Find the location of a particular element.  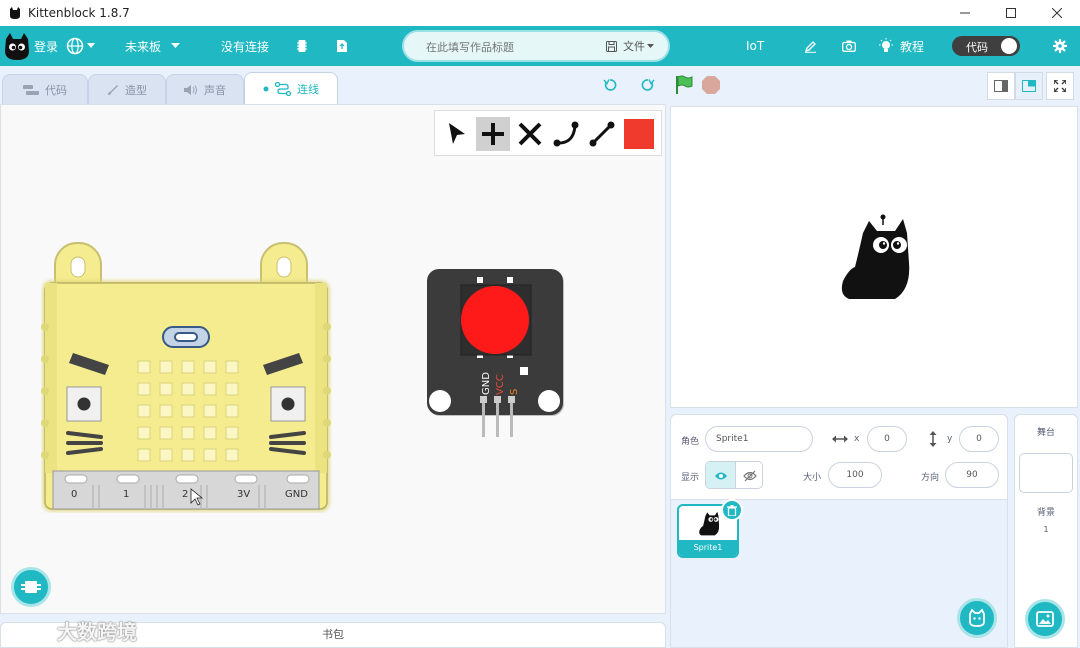

sprite-card-name: Sprite1 is located at coordinates (708, 548).